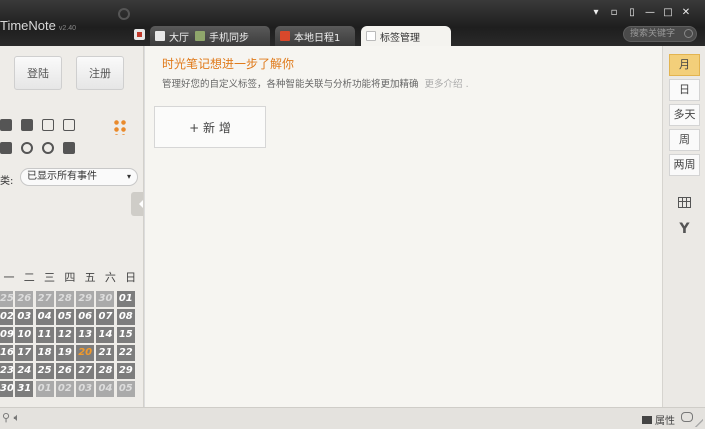 This screenshot has height=429, width=705. I want to click on filter-value: 已显示所有事件, so click(62, 176).